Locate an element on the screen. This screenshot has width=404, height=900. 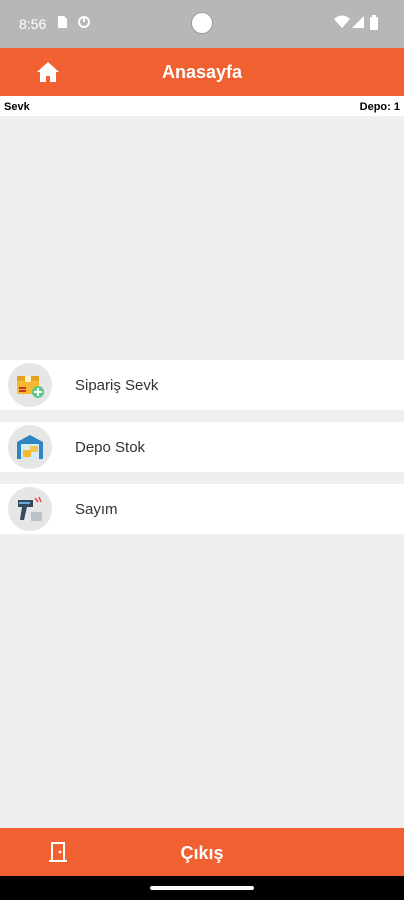
barcode-scanner-icon is located at coordinates (30, 509).